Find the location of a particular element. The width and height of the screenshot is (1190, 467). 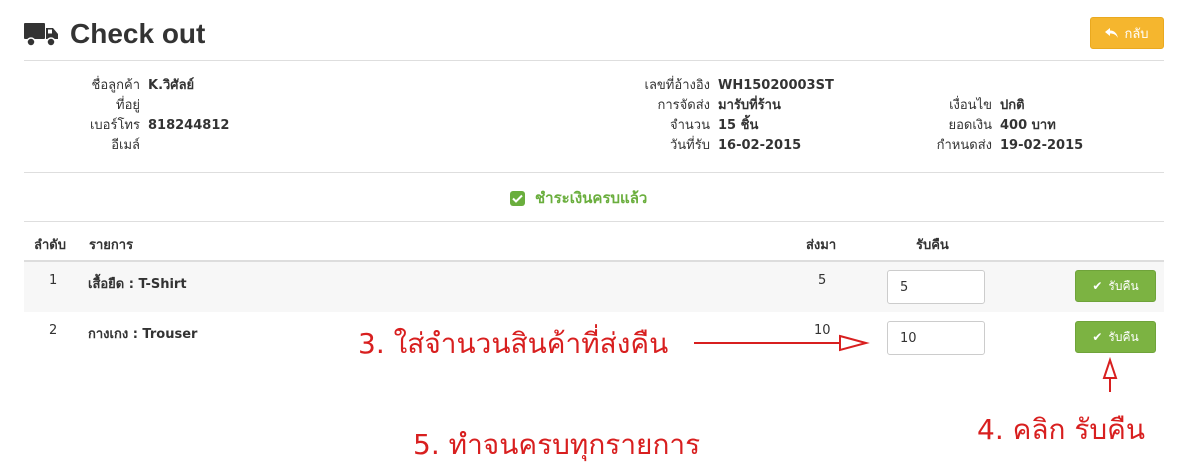

annotation-arrows is located at coordinates (906, 363).